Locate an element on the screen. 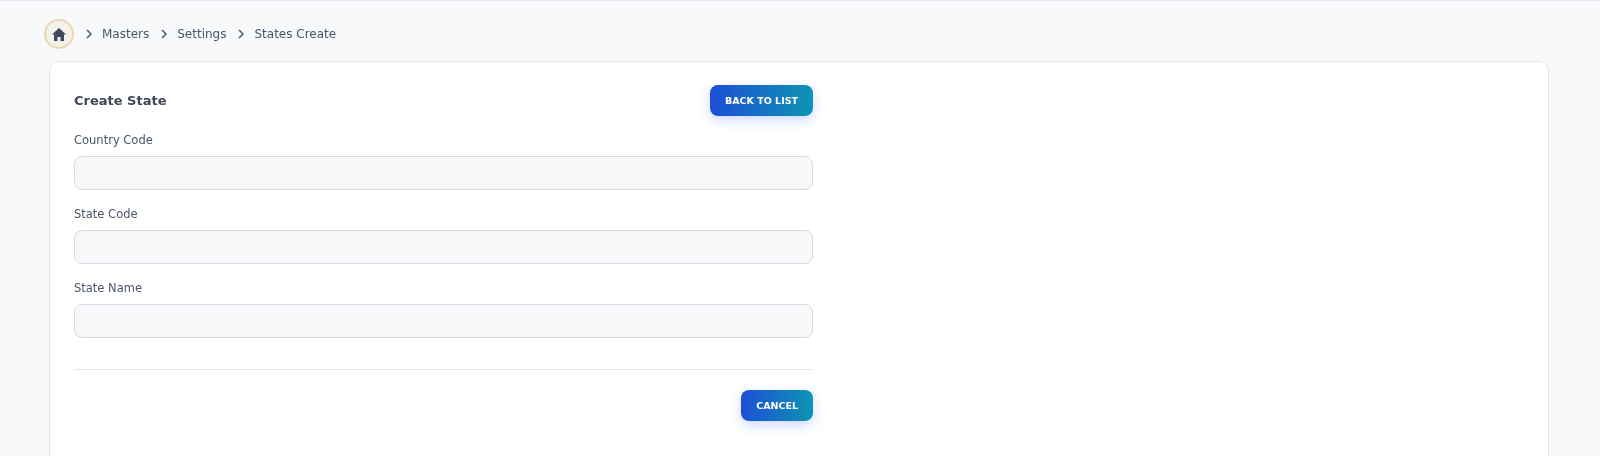 The height and width of the screenshot is (456, 1600). home-button is located at coordinates (59, 34).